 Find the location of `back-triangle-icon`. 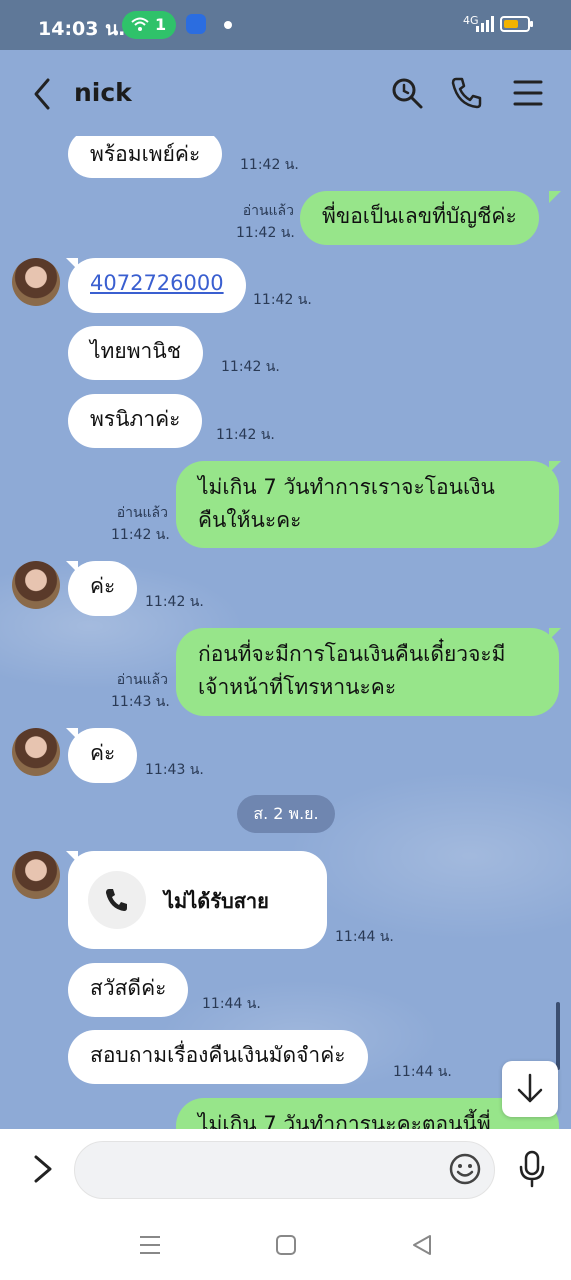

back-triangle-icon is located at coordinates (422, 1245).